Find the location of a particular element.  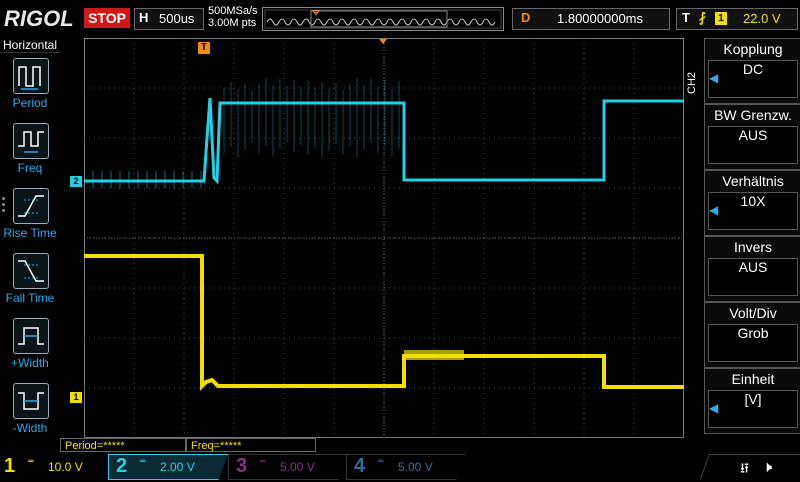

coupling-title: Kopplung is located at coordinates (753, 49).